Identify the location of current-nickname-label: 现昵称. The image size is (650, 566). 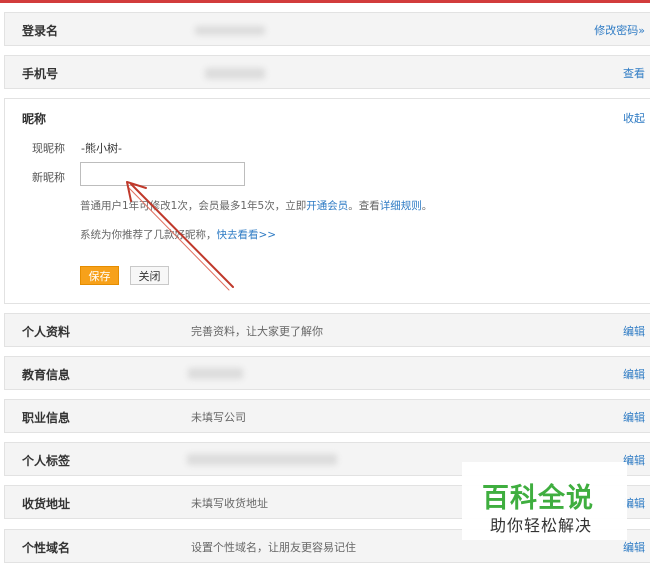
(48, 148).